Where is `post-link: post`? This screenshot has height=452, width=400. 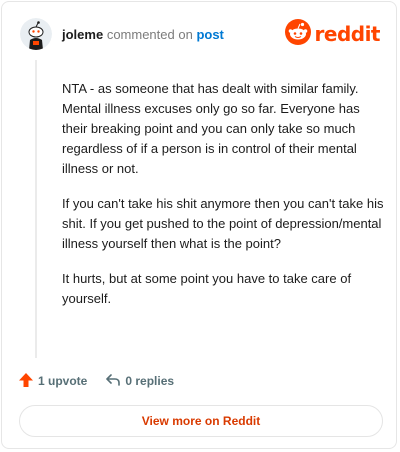
post-link: post is located at coordinates (209, 34).